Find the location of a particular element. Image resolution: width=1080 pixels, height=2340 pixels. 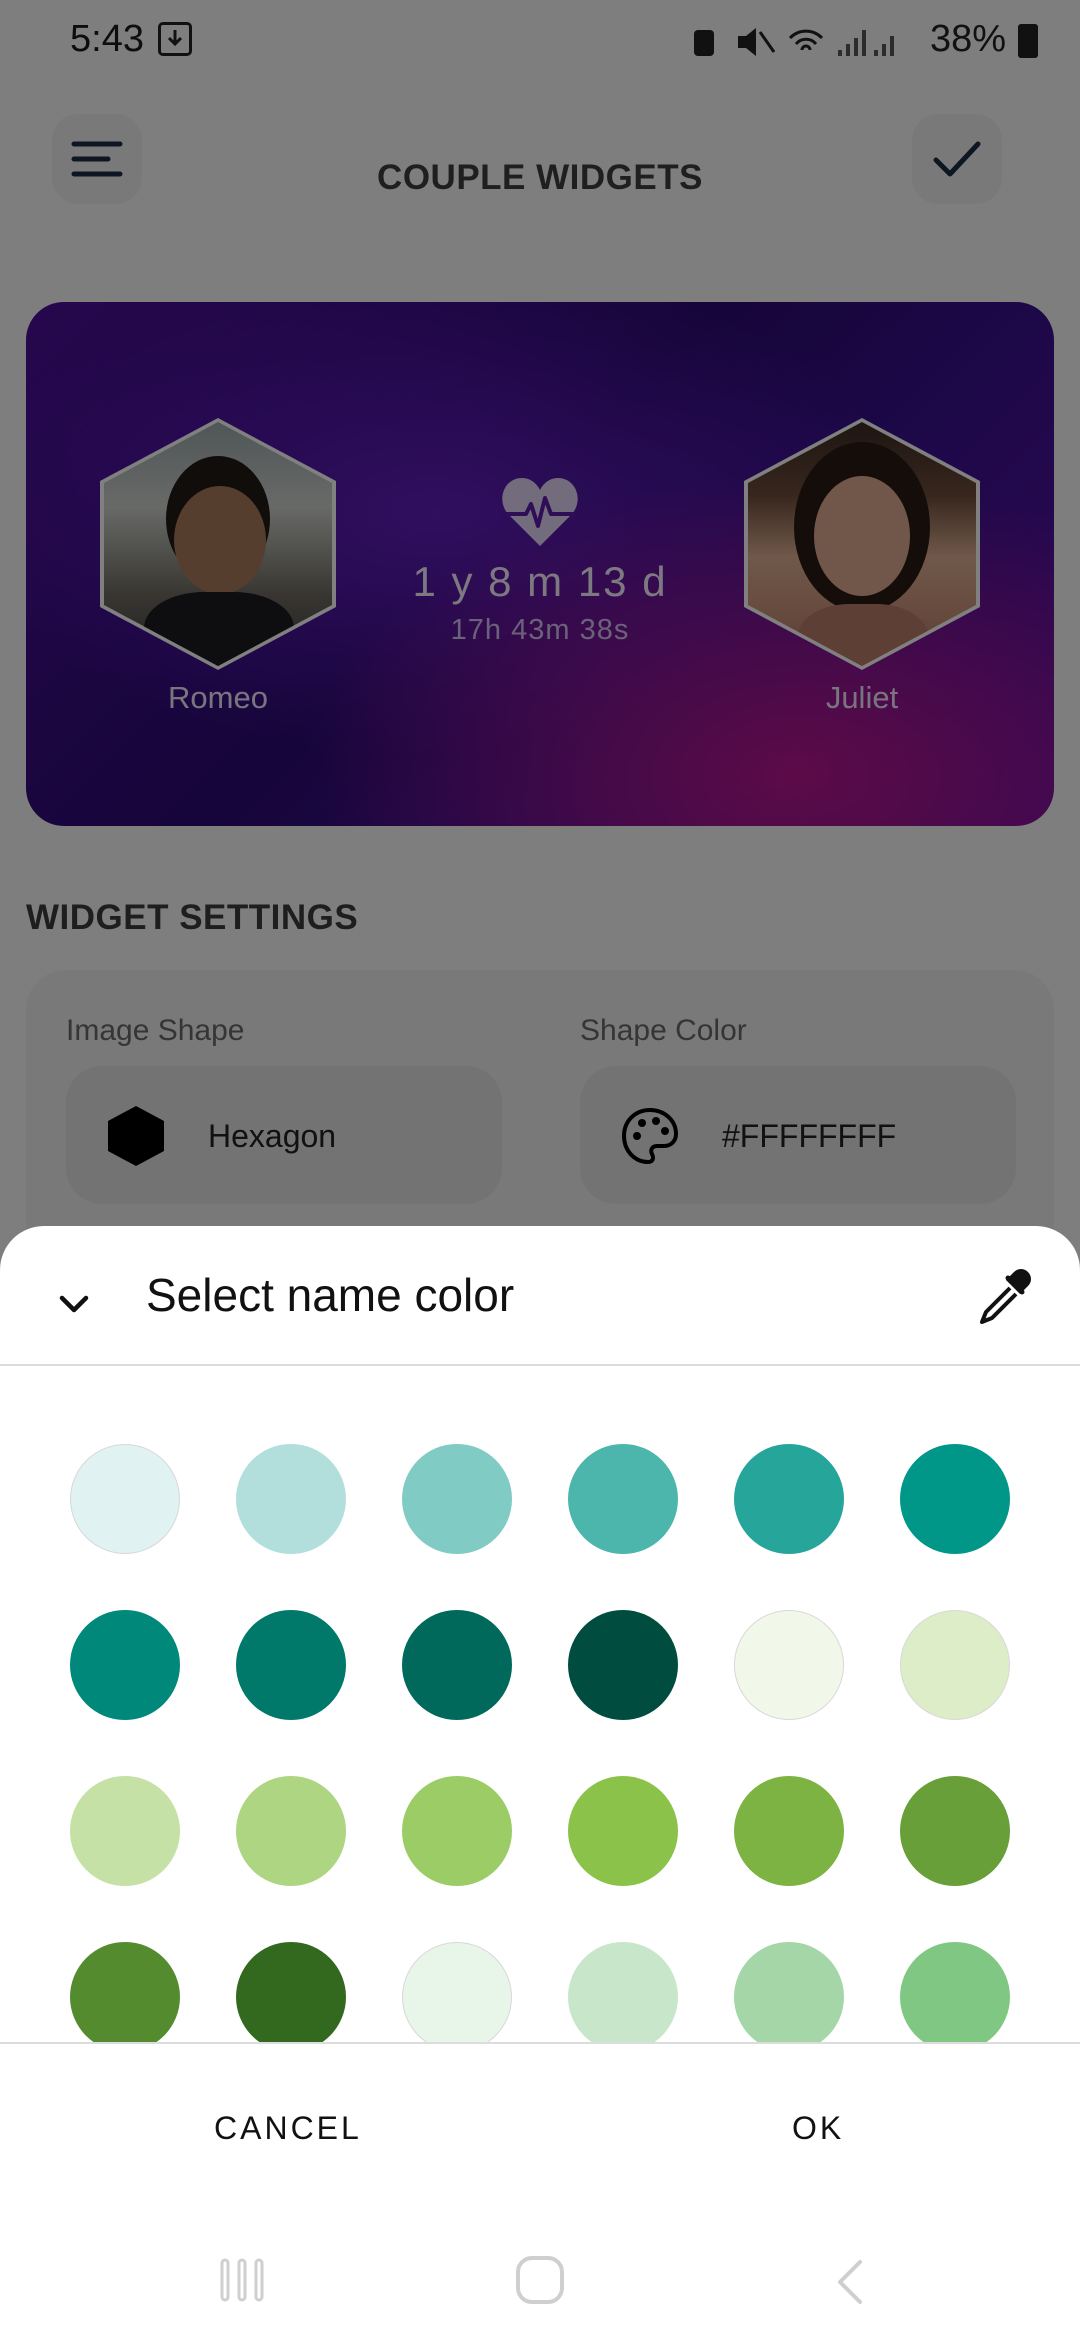

back-icon is located at coordinates (850, 2282).